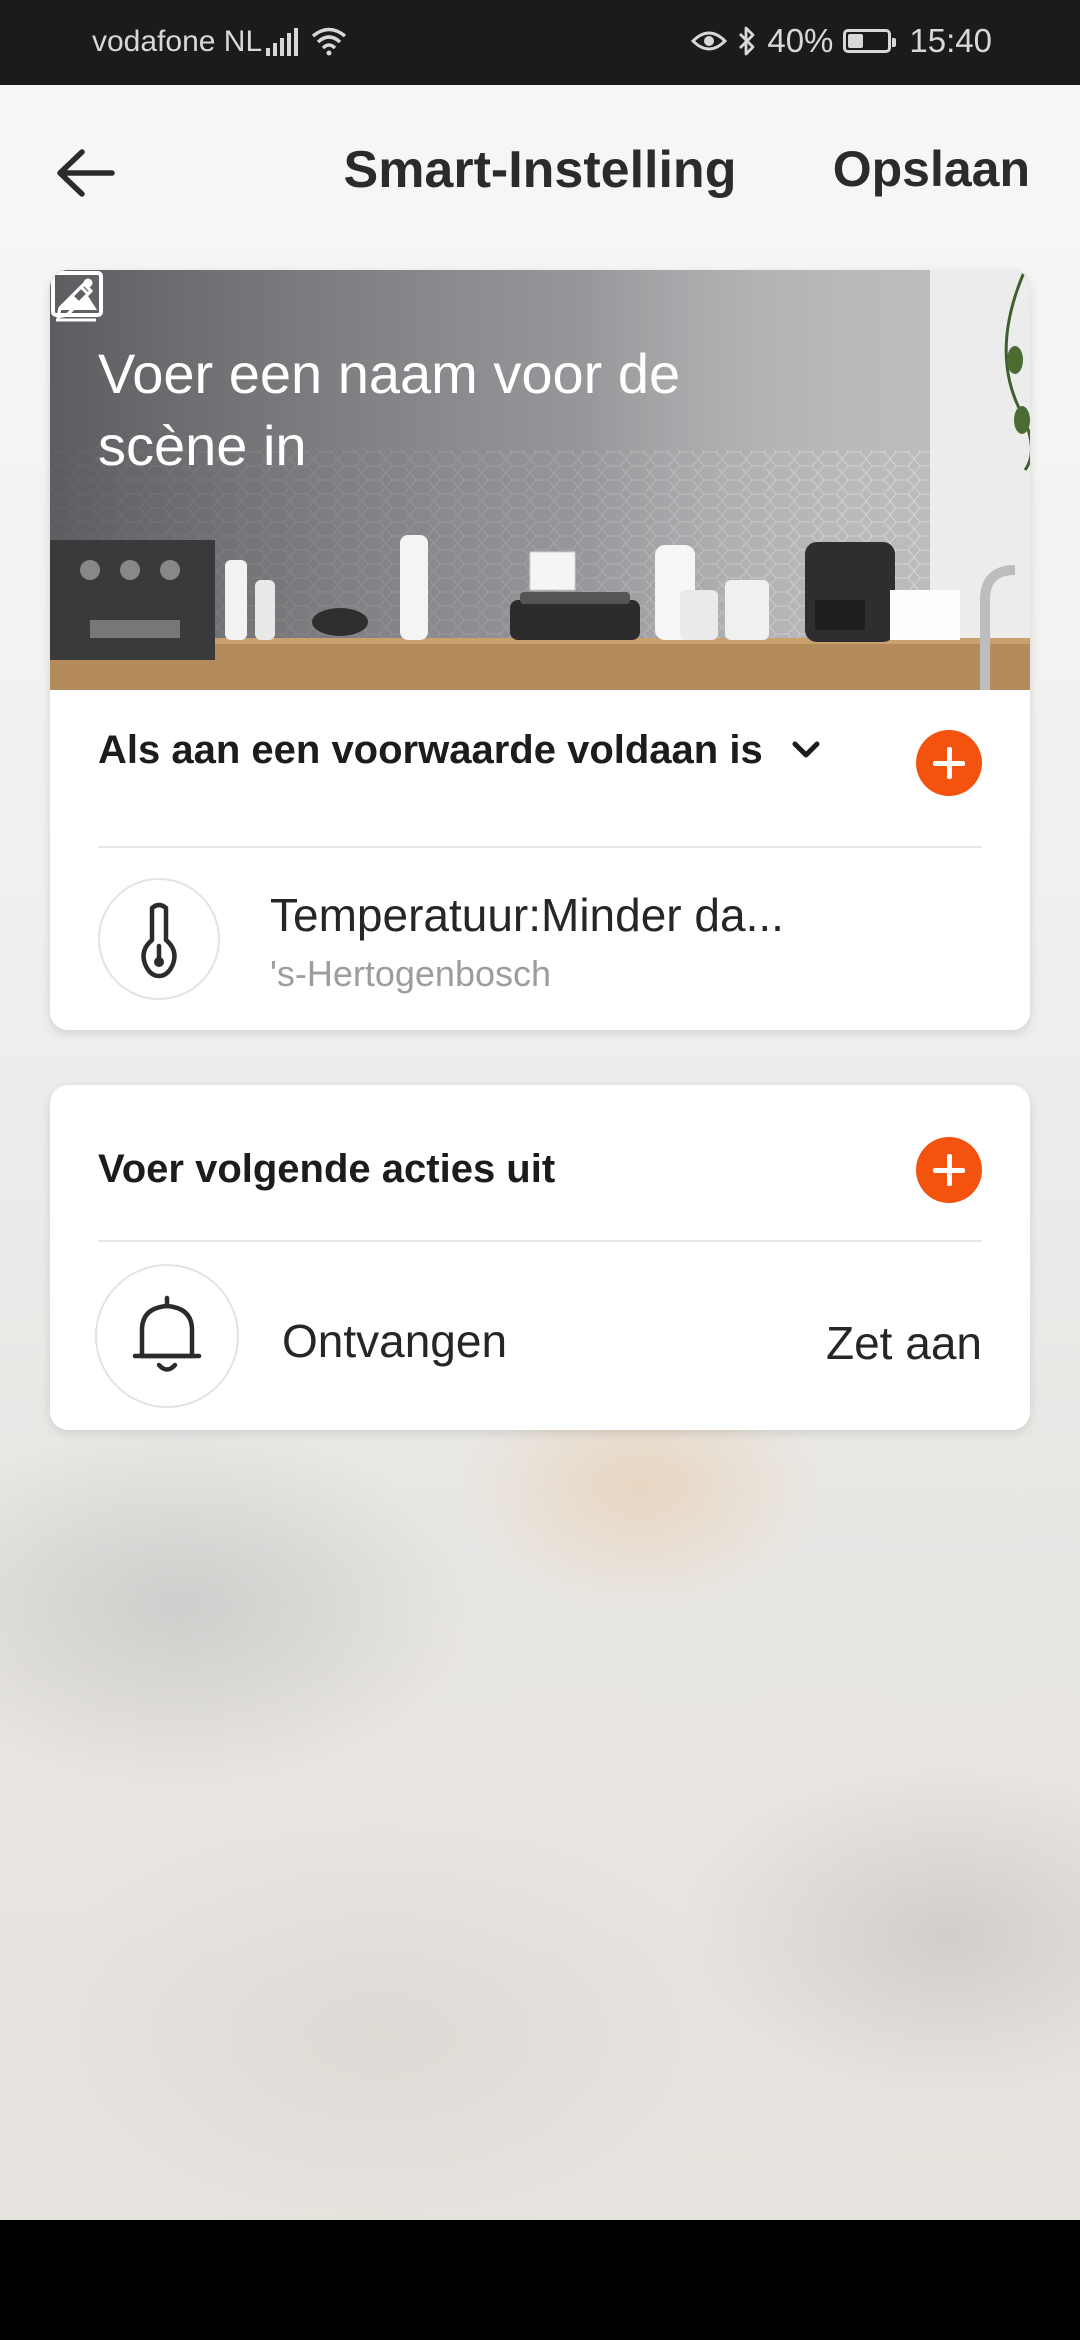 This screenshot has height=2340, width=1080. What do you see at coordinates (800, 40) in the screenshot?
I see `battery-percent: 40%` at bounding box center [800, 40].